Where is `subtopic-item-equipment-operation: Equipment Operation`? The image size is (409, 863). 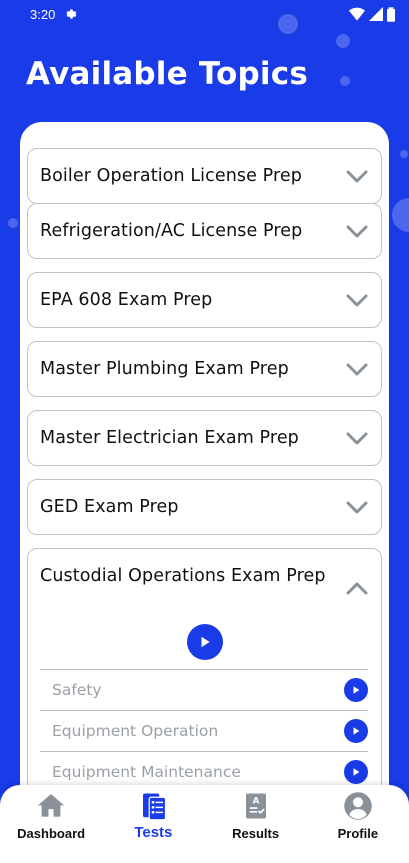 subtopic-item-equipment-operation: Equipment Operation is located at coordinates (204, 730).